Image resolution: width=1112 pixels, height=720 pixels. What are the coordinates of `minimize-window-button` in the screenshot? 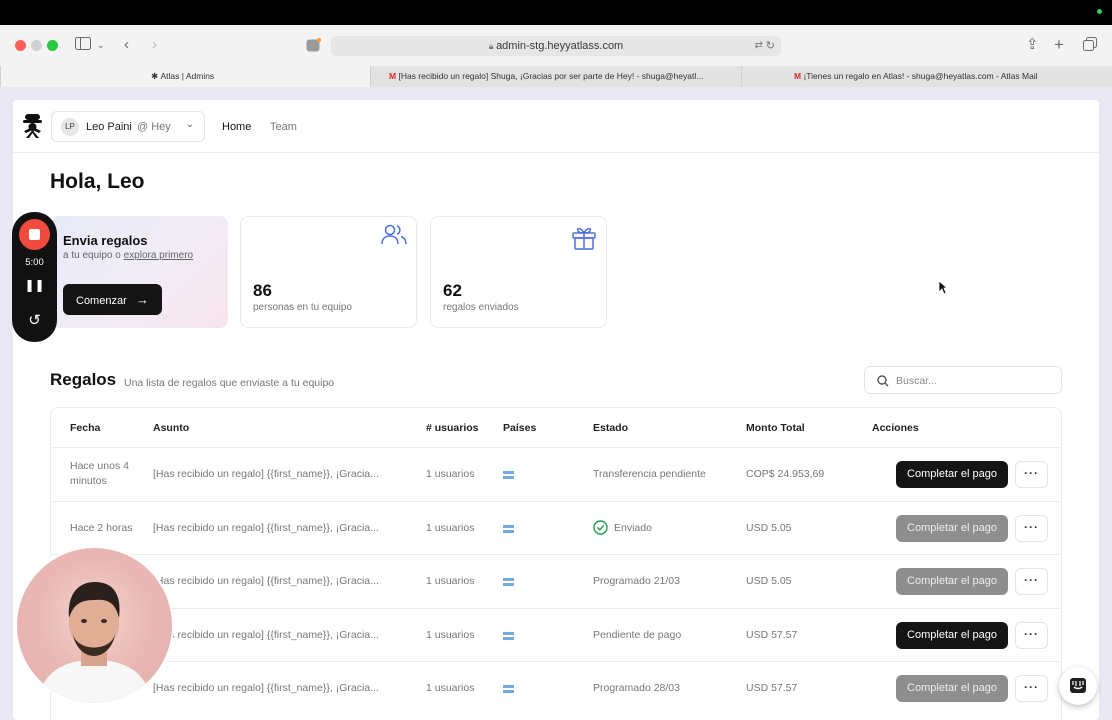 It's located at (36, 45).